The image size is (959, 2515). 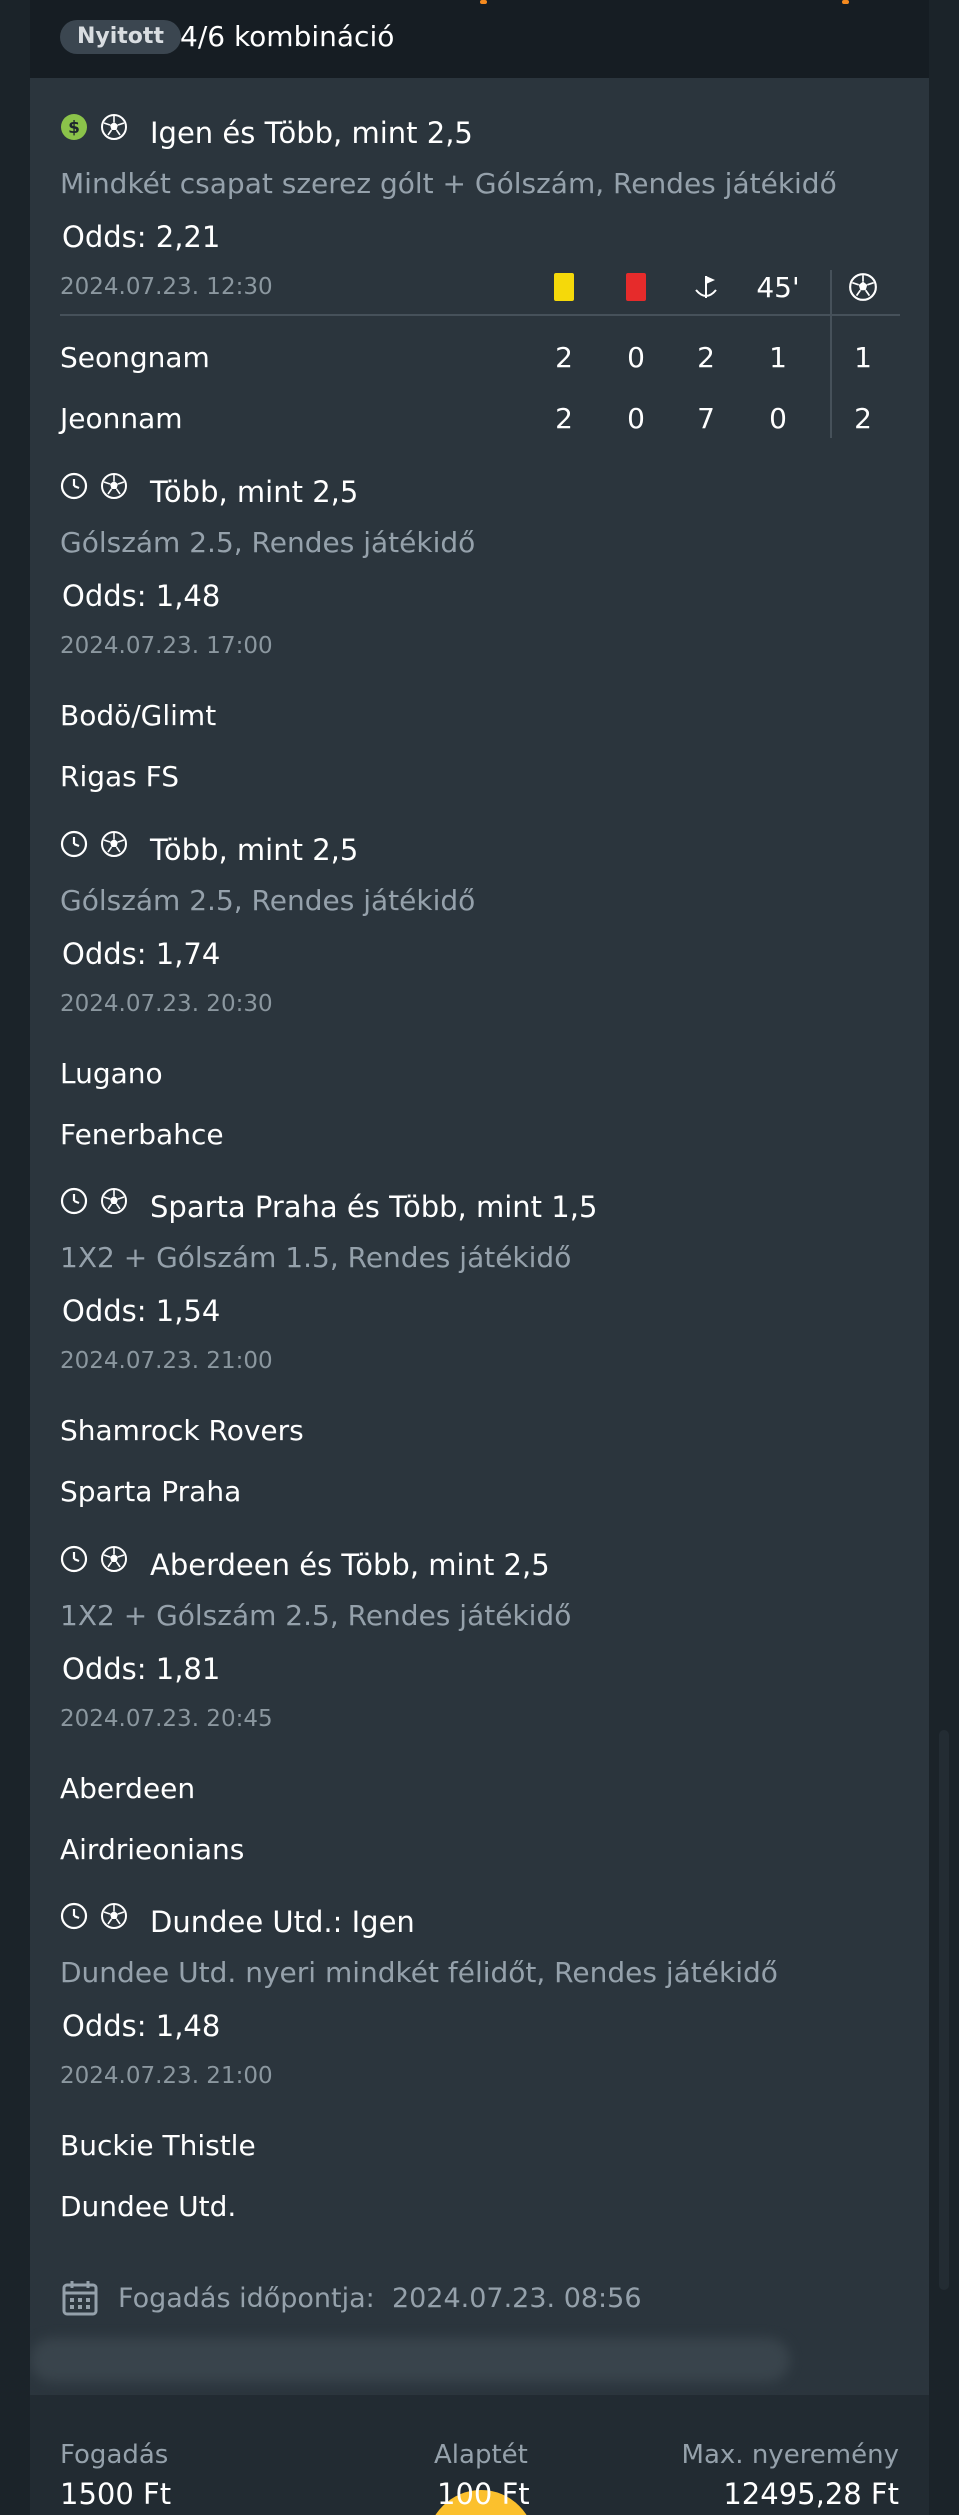 I want to click on odds-value: 2,21, so click(x=188, y=237).